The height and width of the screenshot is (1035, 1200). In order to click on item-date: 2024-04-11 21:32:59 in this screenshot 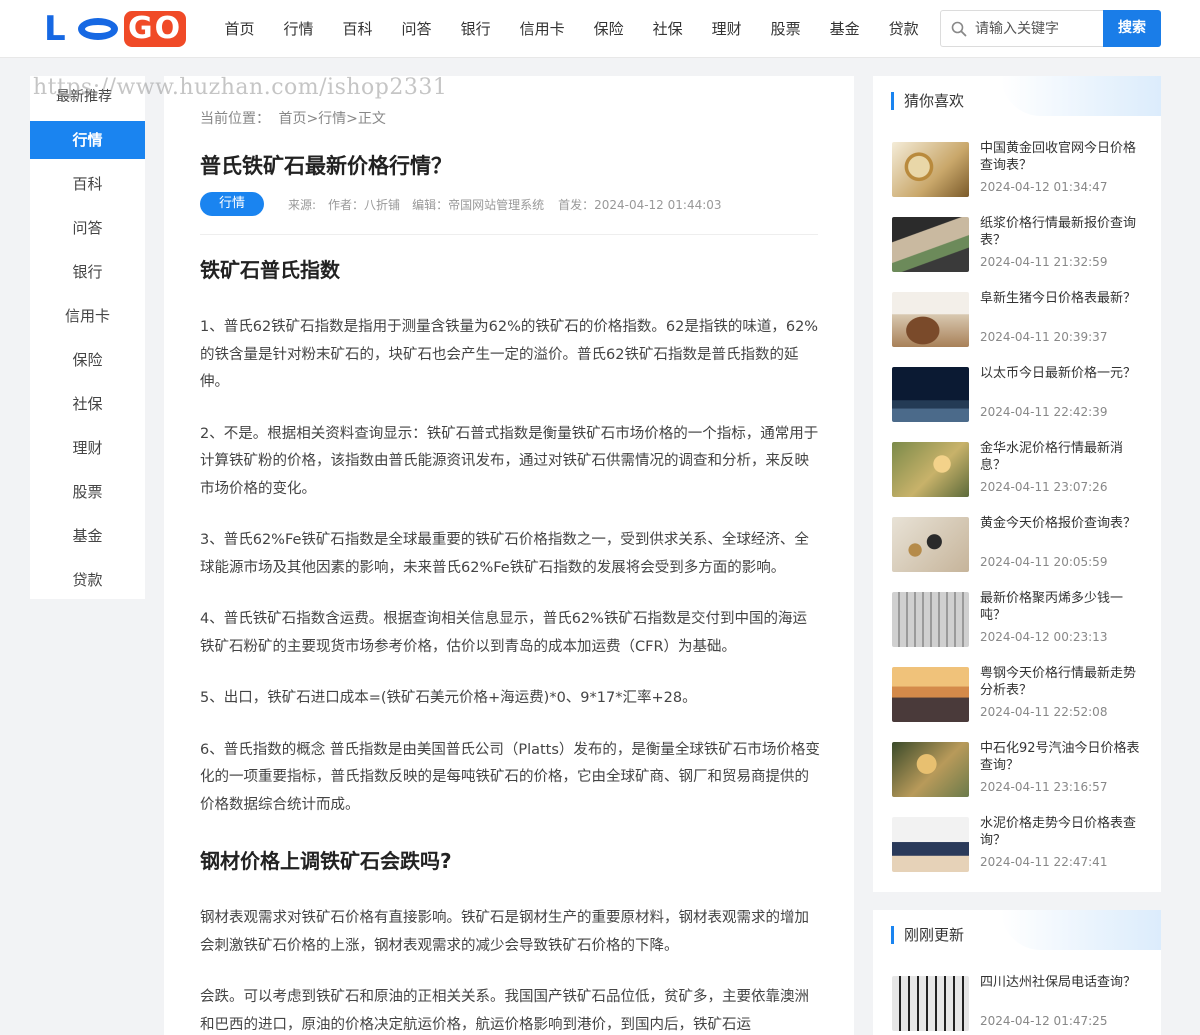, I will do `click(1044, 262)`.